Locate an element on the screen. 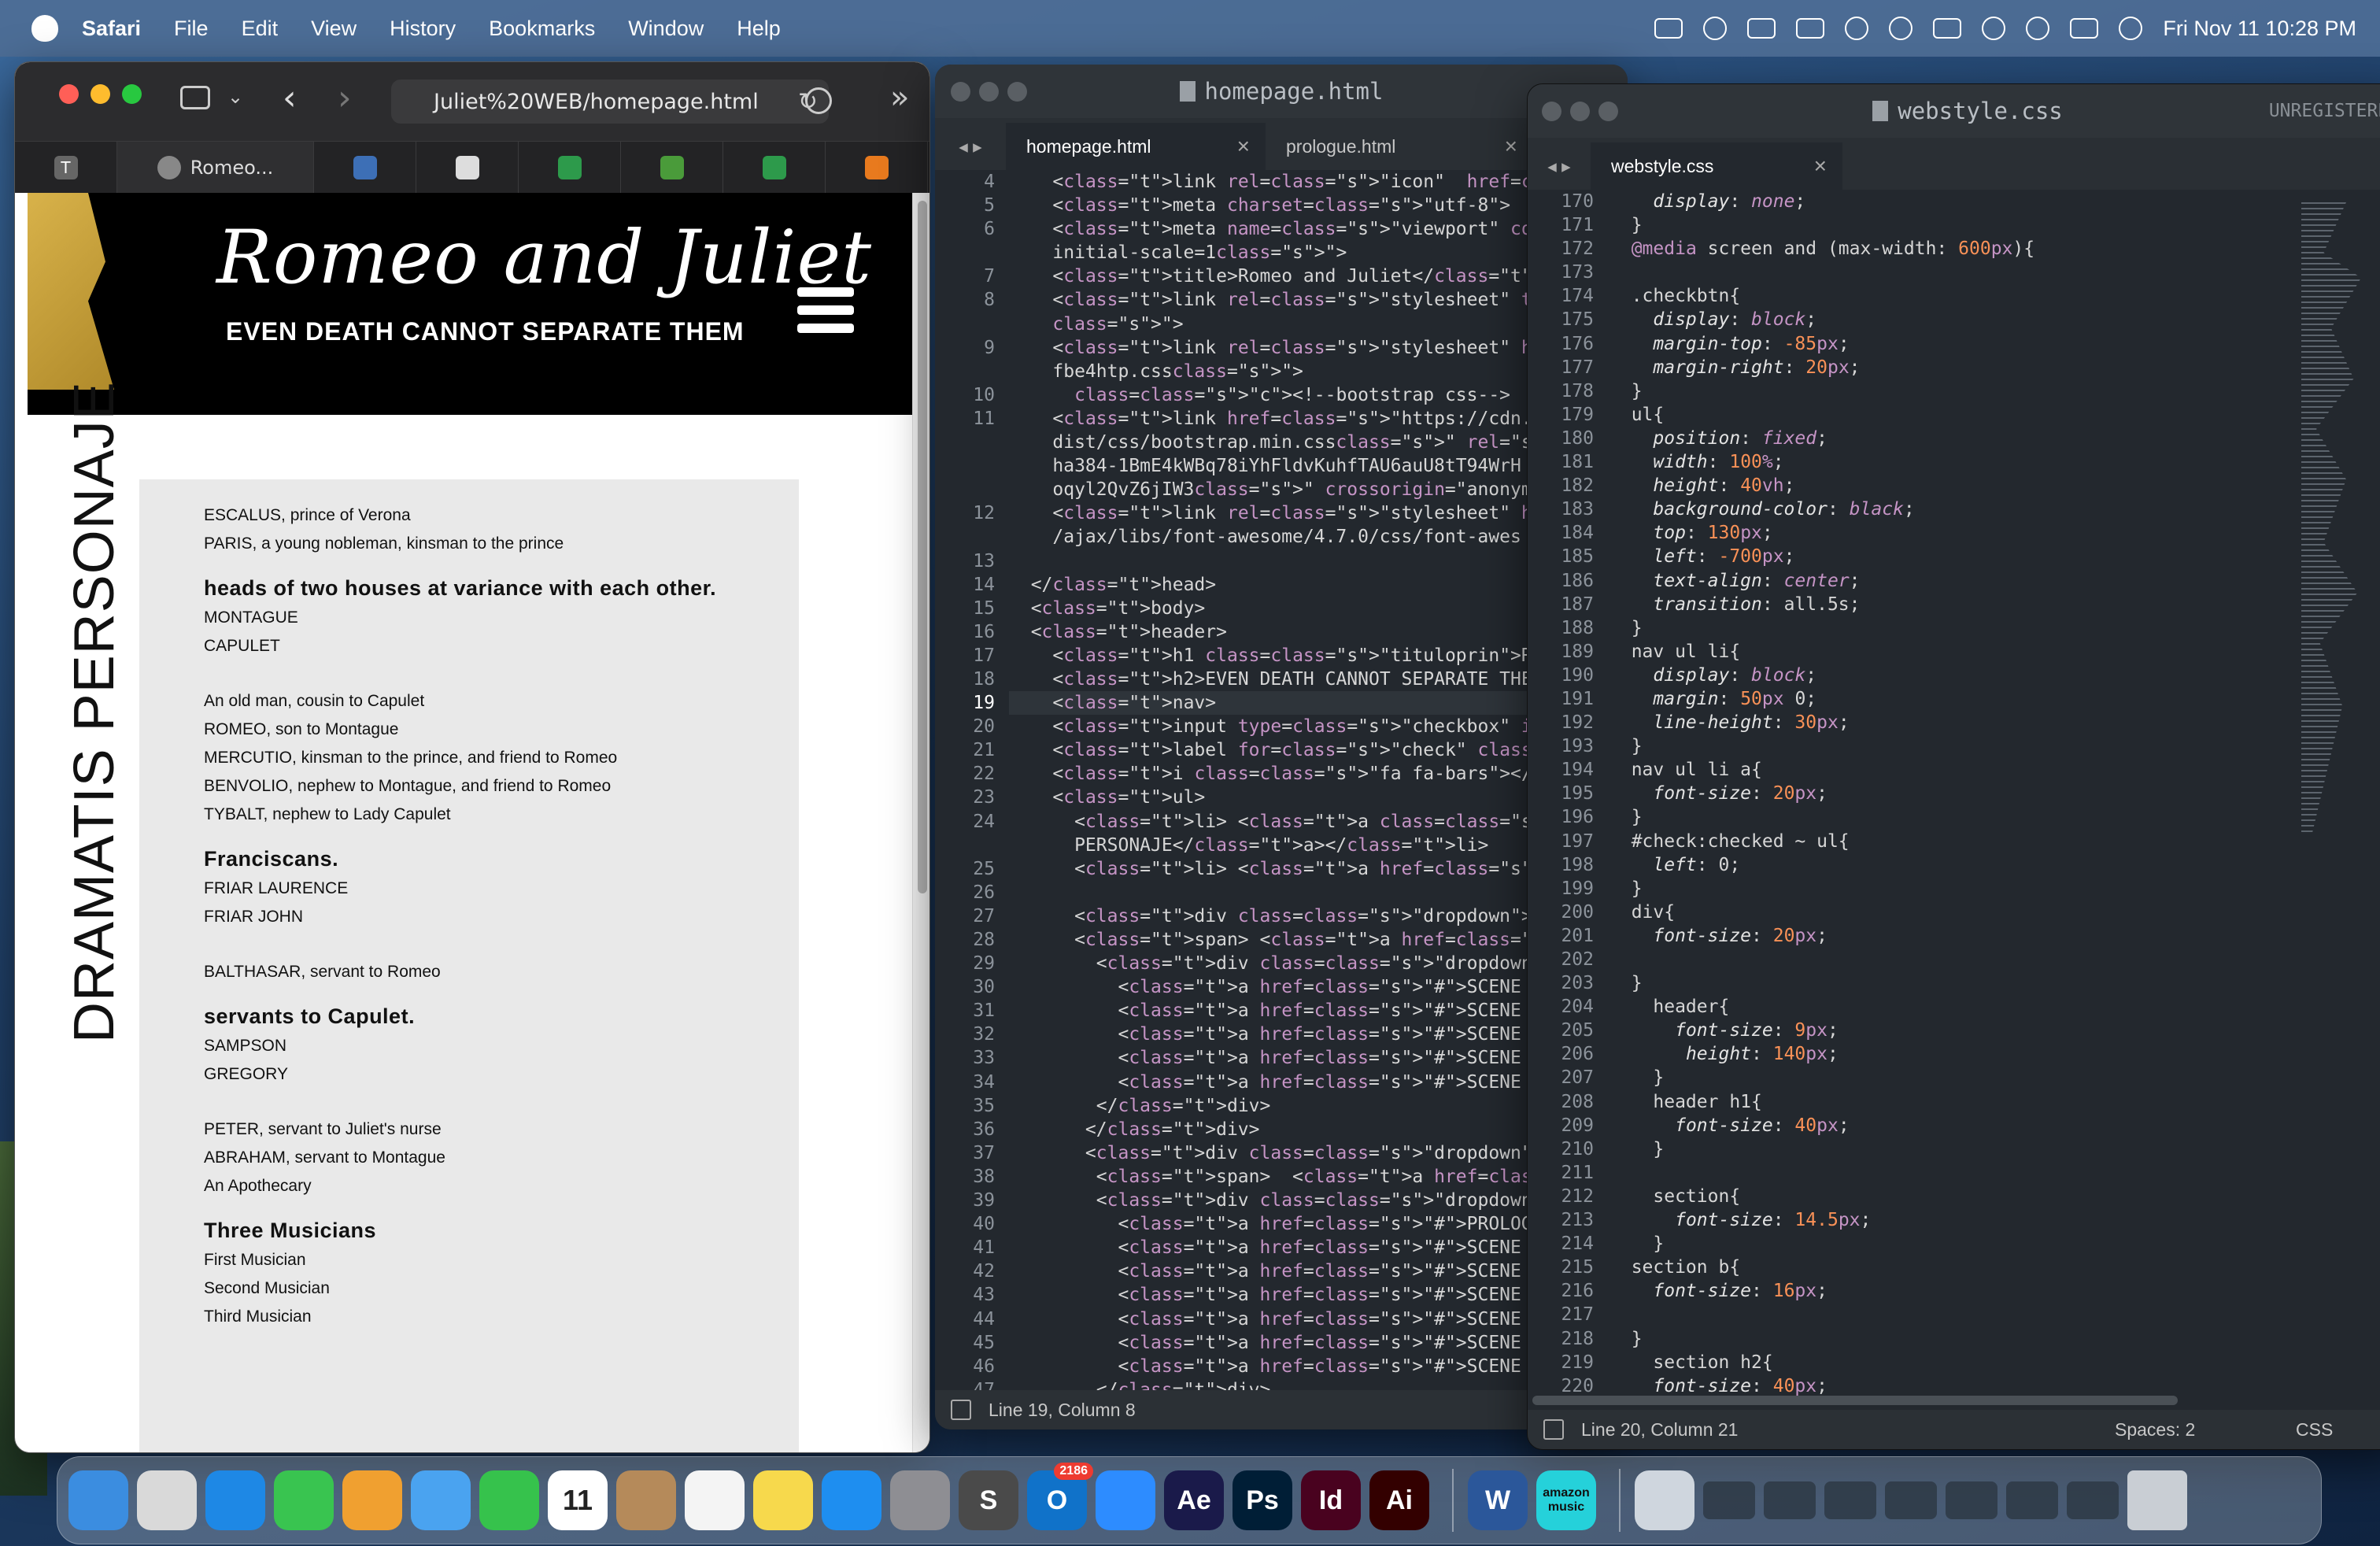 The image size is (2380, 1546). code-line: font-size: 14.5px; is located at coordinates (1821, 1220).